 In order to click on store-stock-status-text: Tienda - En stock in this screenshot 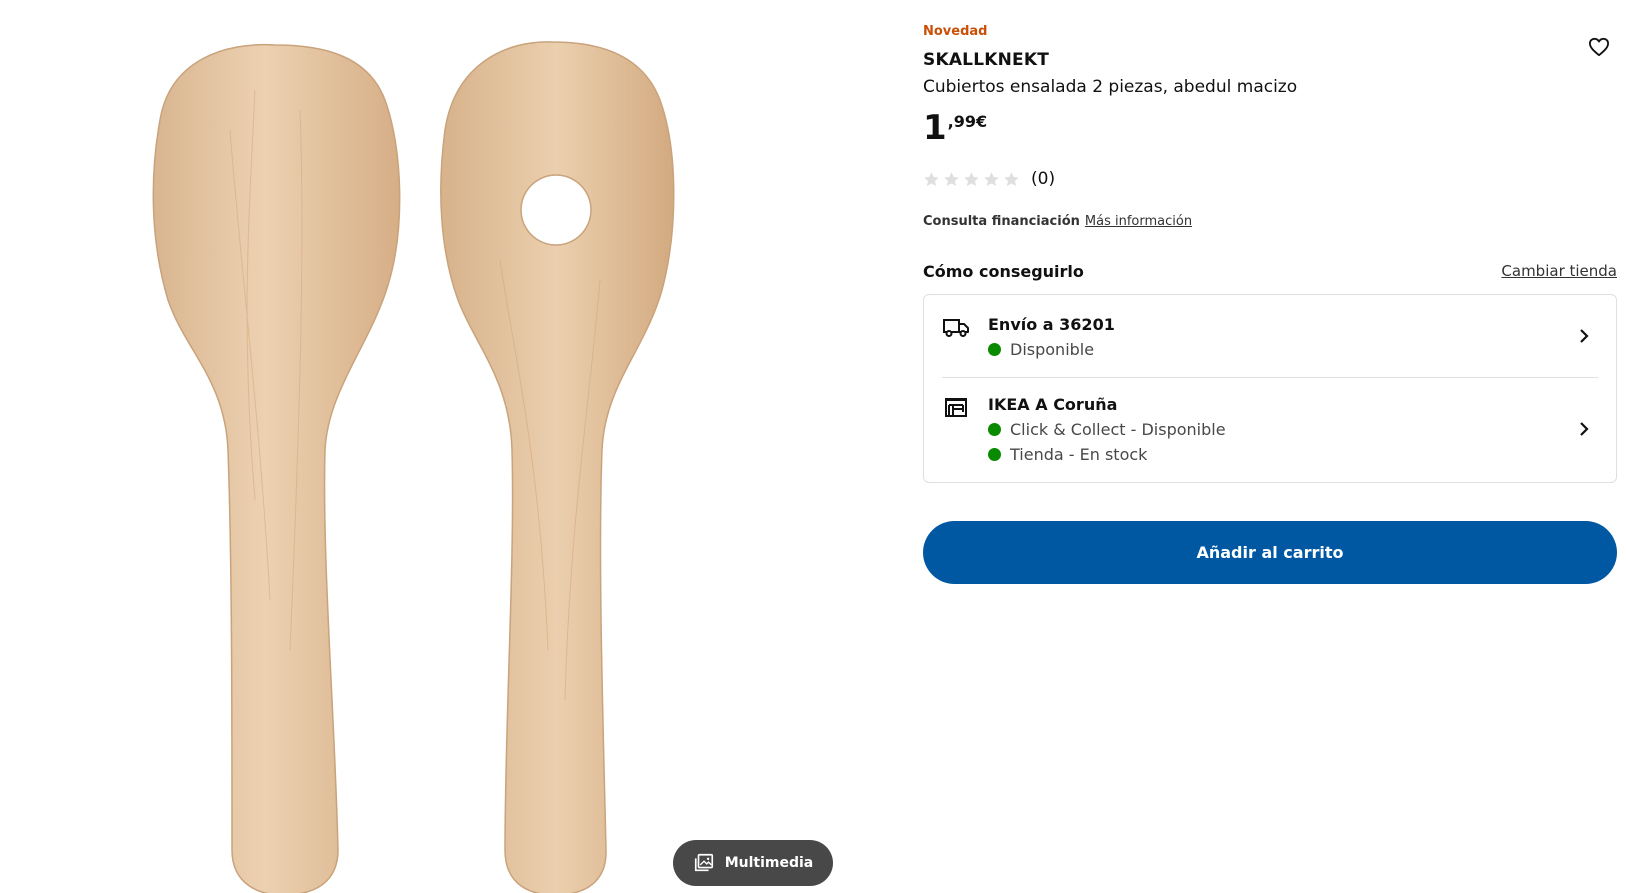, I will do `click(1079, 454)`.